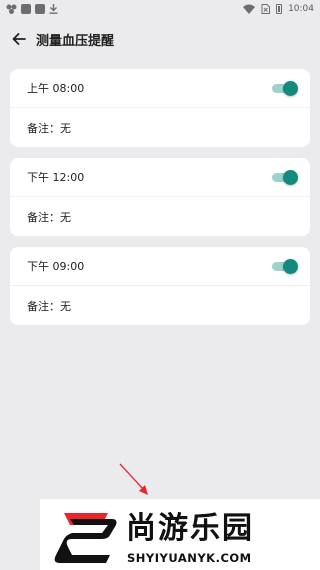 The image size is (320, 570). What do you see at coordinates (56, 88) in the screenshot?
I see `reminder-time: 上午 08:00` at bounding box center [56, 88].